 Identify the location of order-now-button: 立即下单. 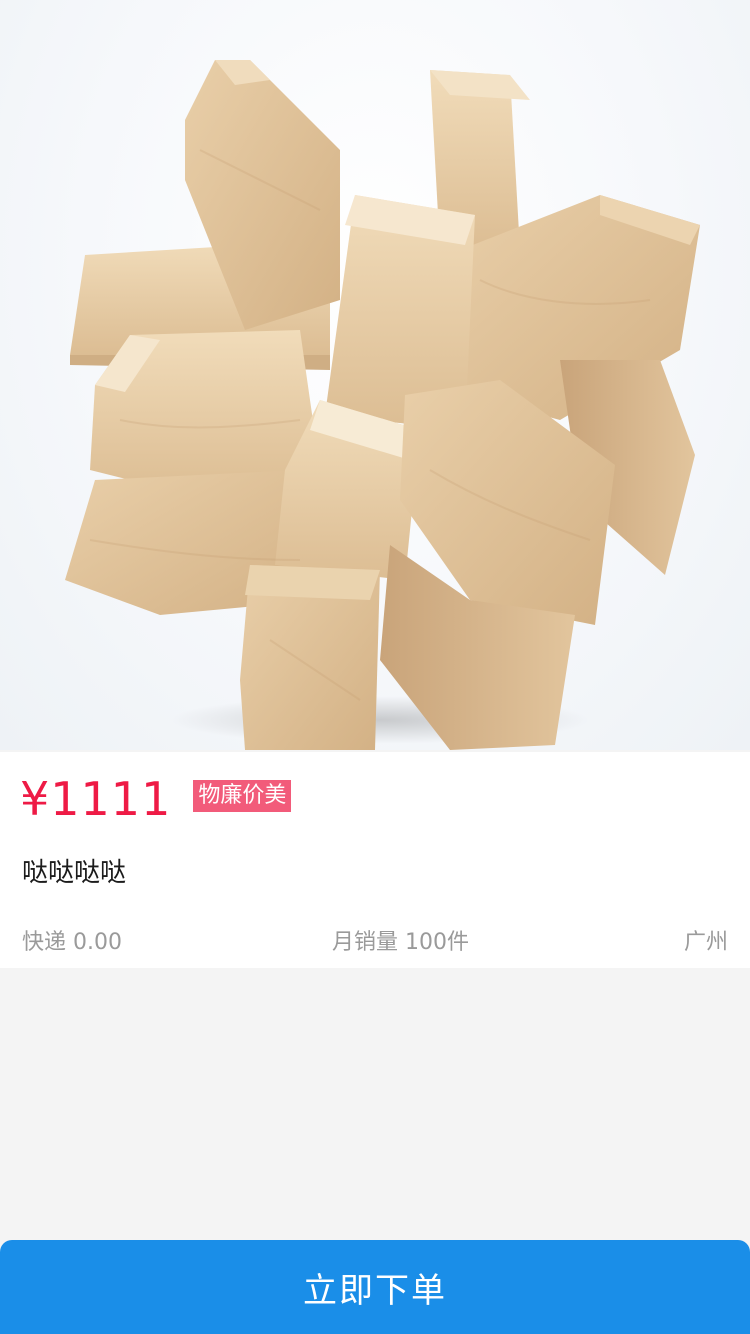
(375, 1287).